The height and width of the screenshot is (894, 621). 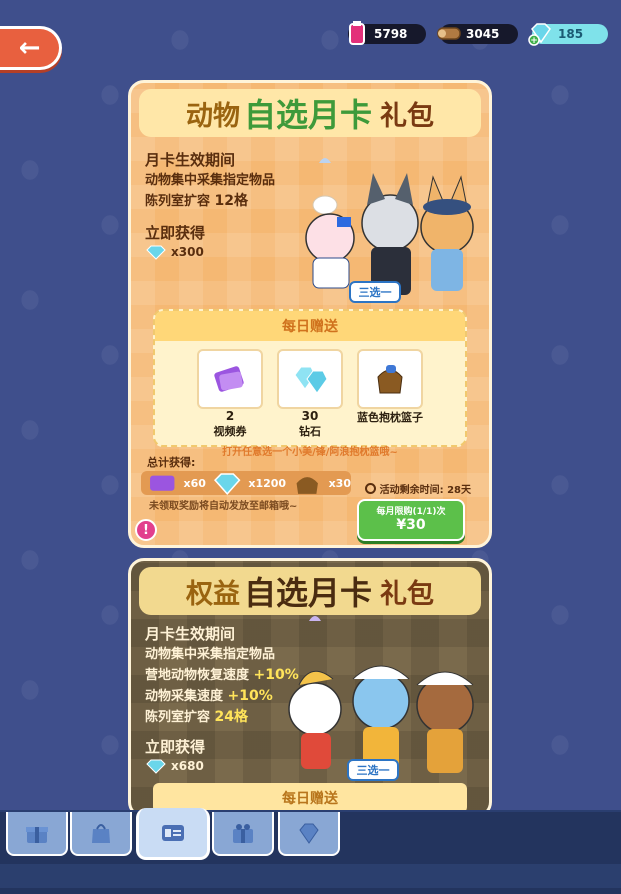 I want to click on effect-line: 陈列室扩容 24格, so click(x=197, y=717).